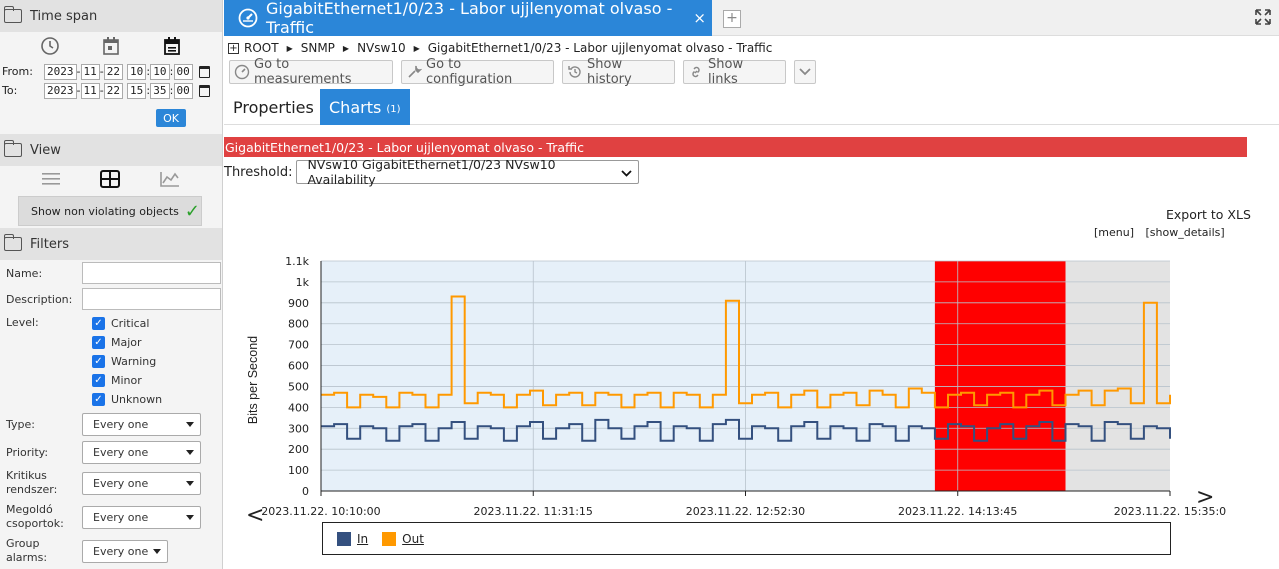 The height and width of the screenshot is (569, 1279). I want to click on tab-charts: Charts (1), so click(365, 107).